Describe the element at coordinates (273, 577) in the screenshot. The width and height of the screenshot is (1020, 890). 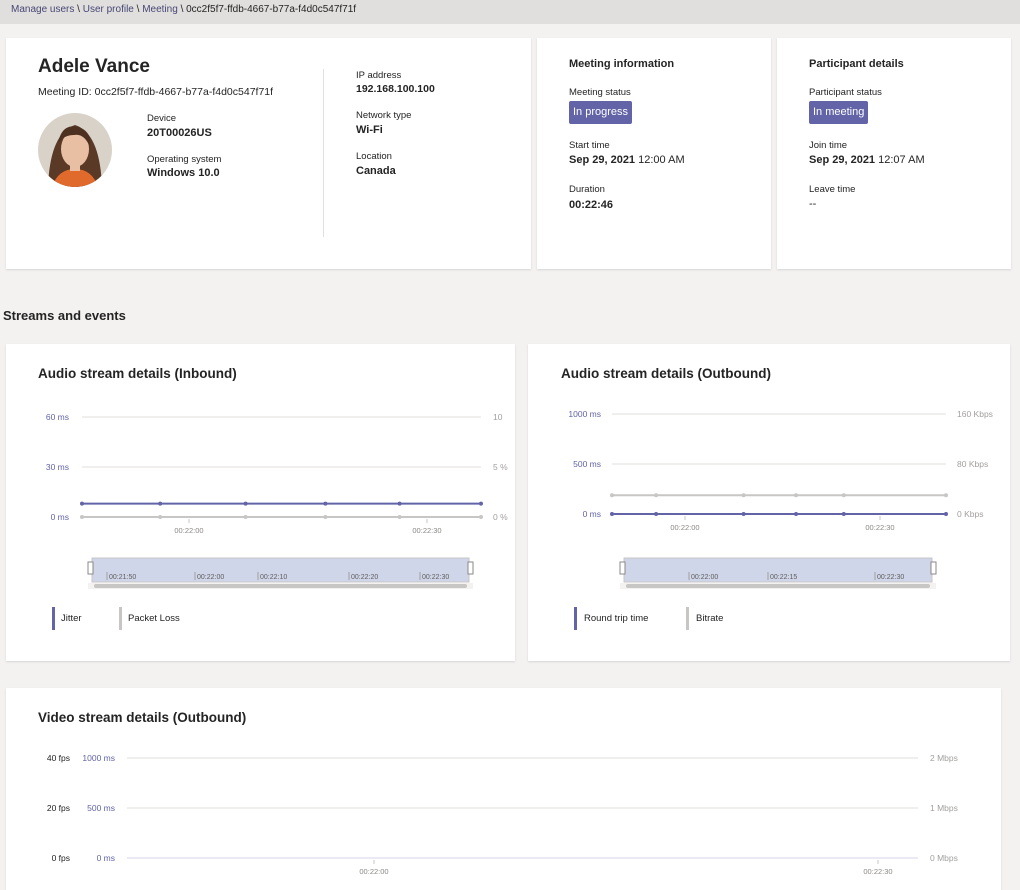
I see `navigator-tick: 00:22:10` at that location.